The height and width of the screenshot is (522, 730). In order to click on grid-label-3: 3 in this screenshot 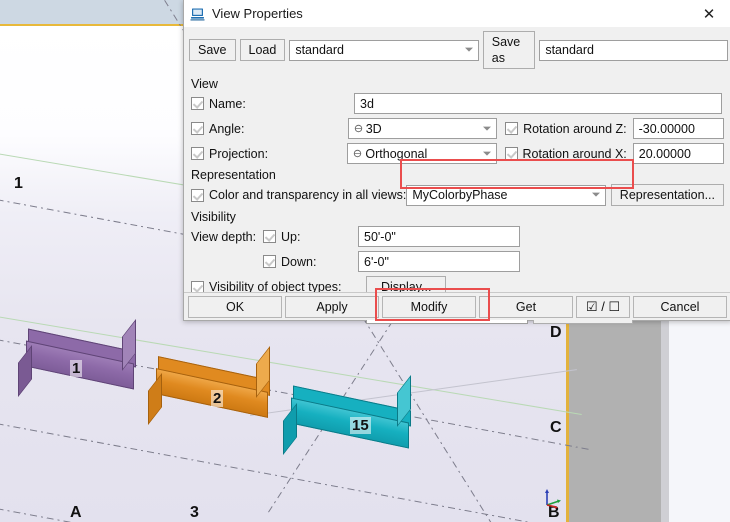, I will do `click(194, 512)`.